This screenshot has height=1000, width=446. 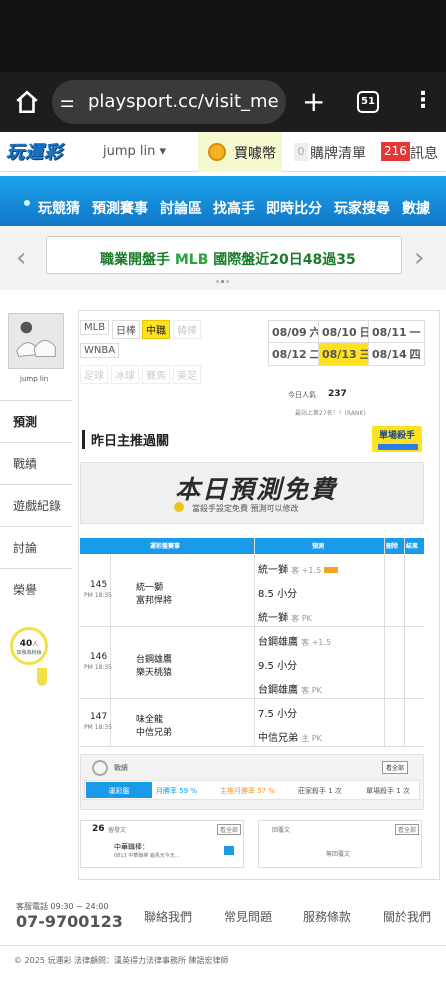 I want to click on home-team: 中信兄弟, so click(x=154, y=733).